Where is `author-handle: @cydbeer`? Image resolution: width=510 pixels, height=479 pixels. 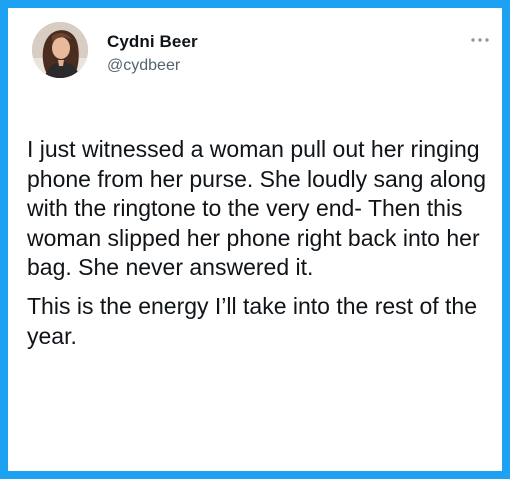 author-handle: @cydbeer is located at coordinates (143, 66).